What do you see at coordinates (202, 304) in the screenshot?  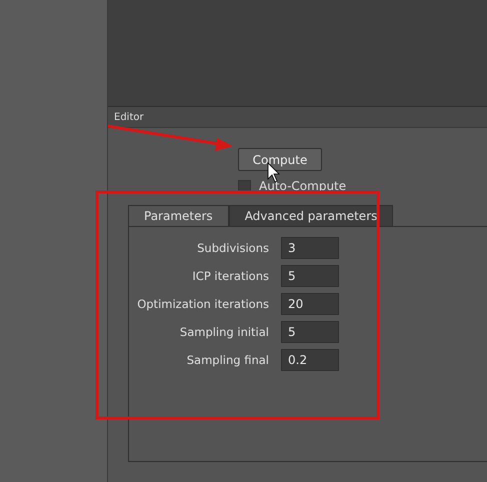 I see `parameter-label: Optimization iterations` at bounding box center [202, 304].